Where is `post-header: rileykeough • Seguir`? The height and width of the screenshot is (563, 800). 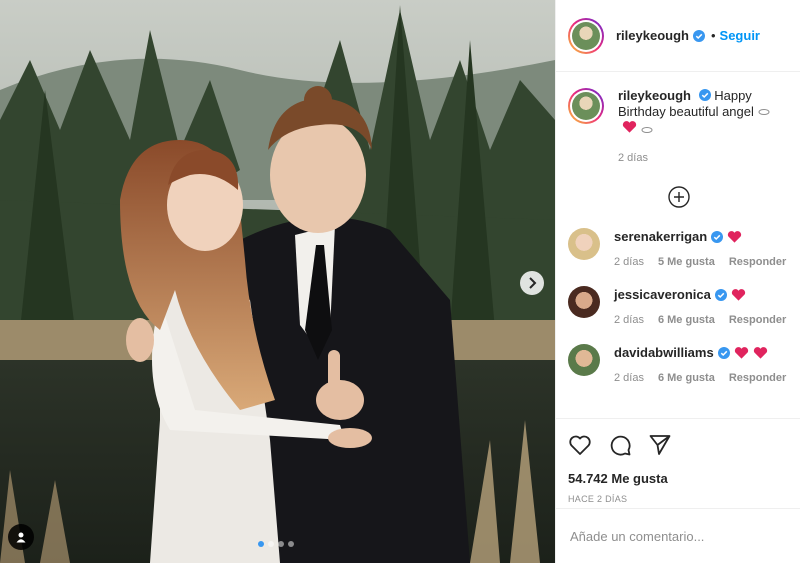
post-header: rileykeough • Seguir is located at coordinates (678, 36).